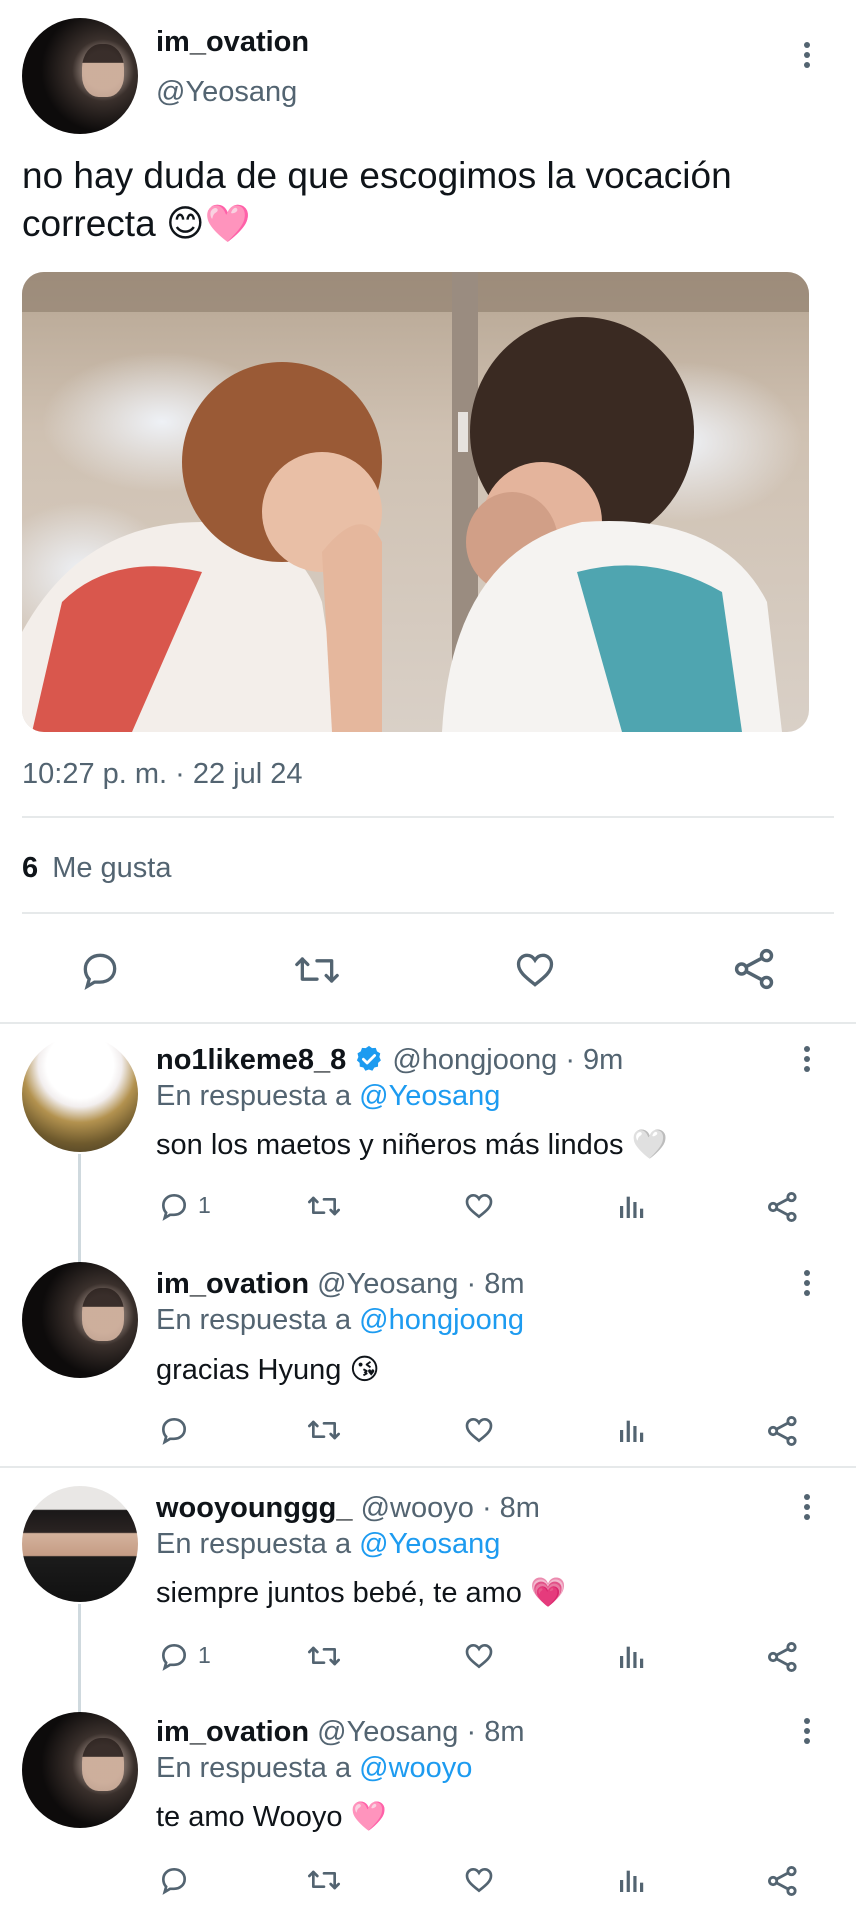 The image size is (856, 1920). I want to click on reply-context: En respuesta a @hongjoong, so click(340, 1320).